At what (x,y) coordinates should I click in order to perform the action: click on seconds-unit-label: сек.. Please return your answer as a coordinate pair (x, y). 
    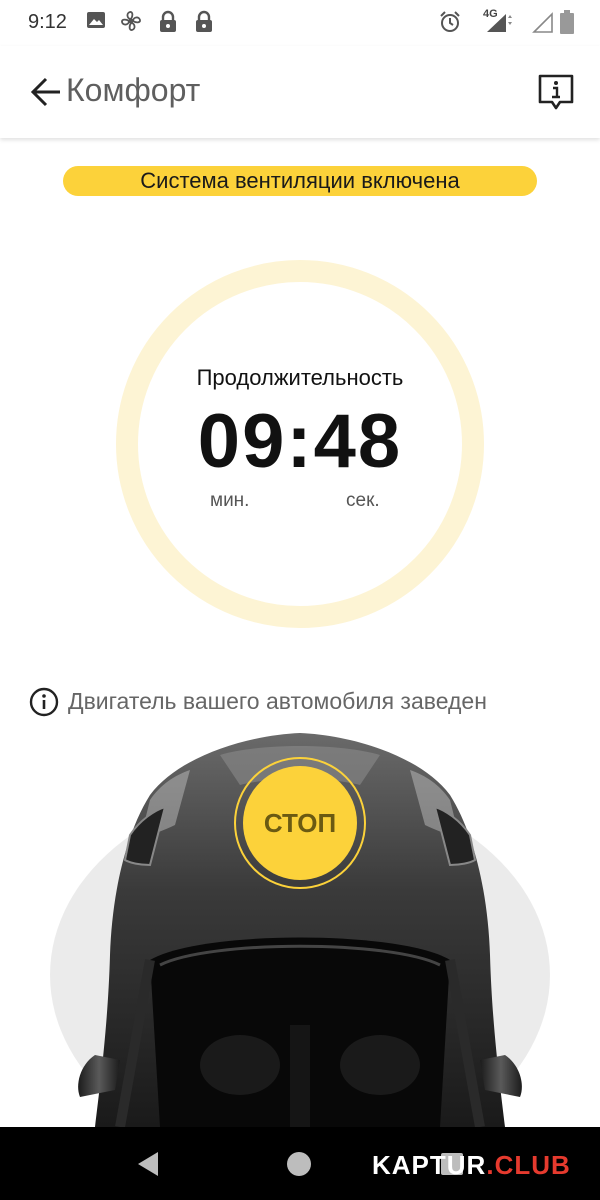
    Looking at the image, I should click on (363, 500).